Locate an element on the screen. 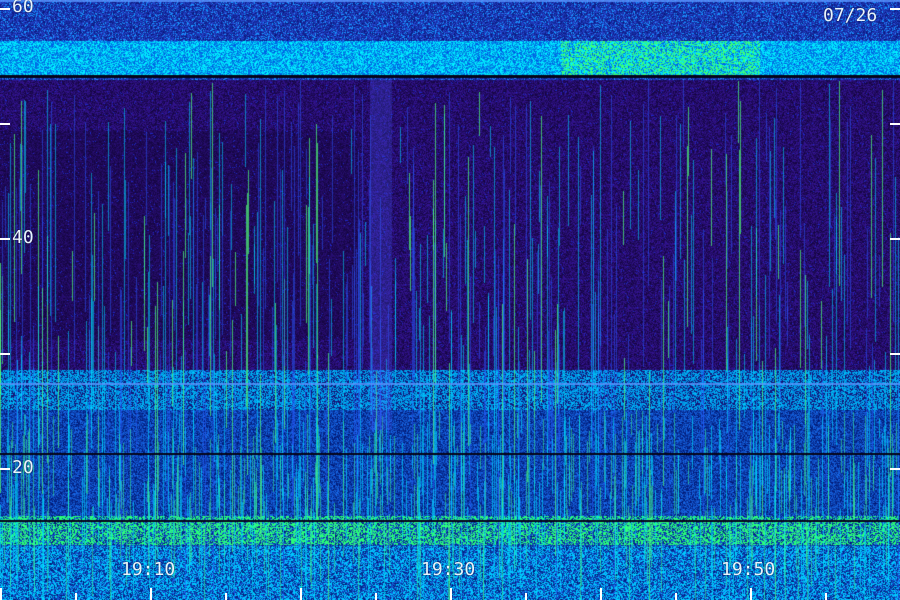 The image size is (900, 600). x-label-1910: 19:10 is located at coordinates (148, 569).